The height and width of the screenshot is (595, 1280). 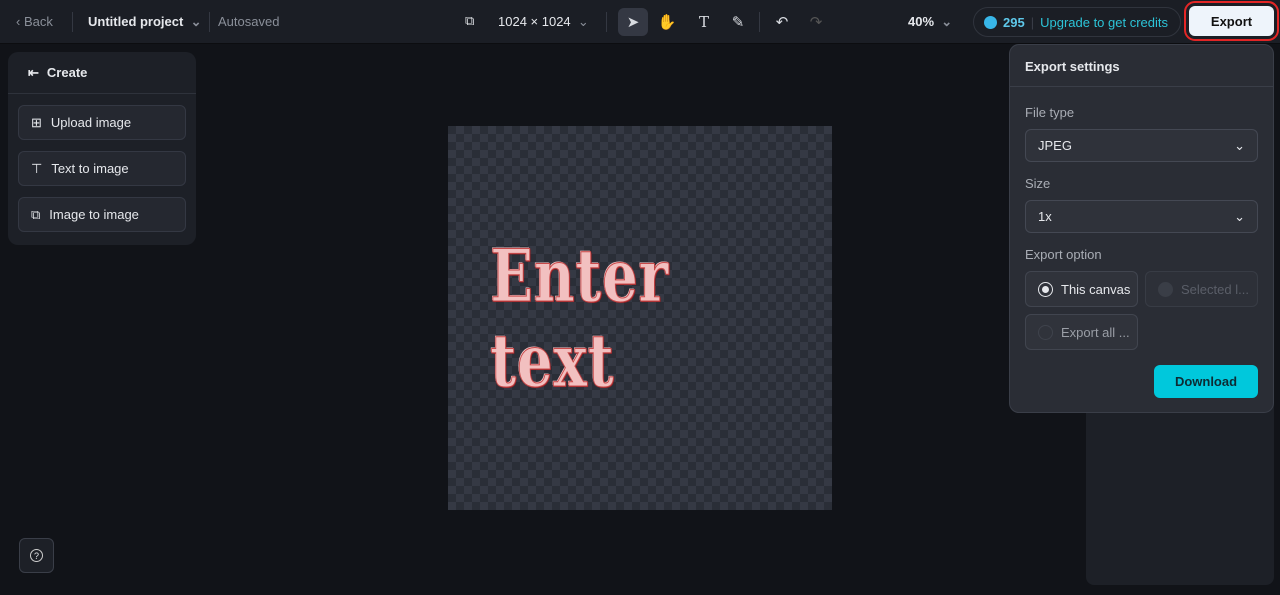 What do you see at coordinates (704, 22) in the screenshot?
I see `text-tool-icon: T` at bounding box center [704, 22].